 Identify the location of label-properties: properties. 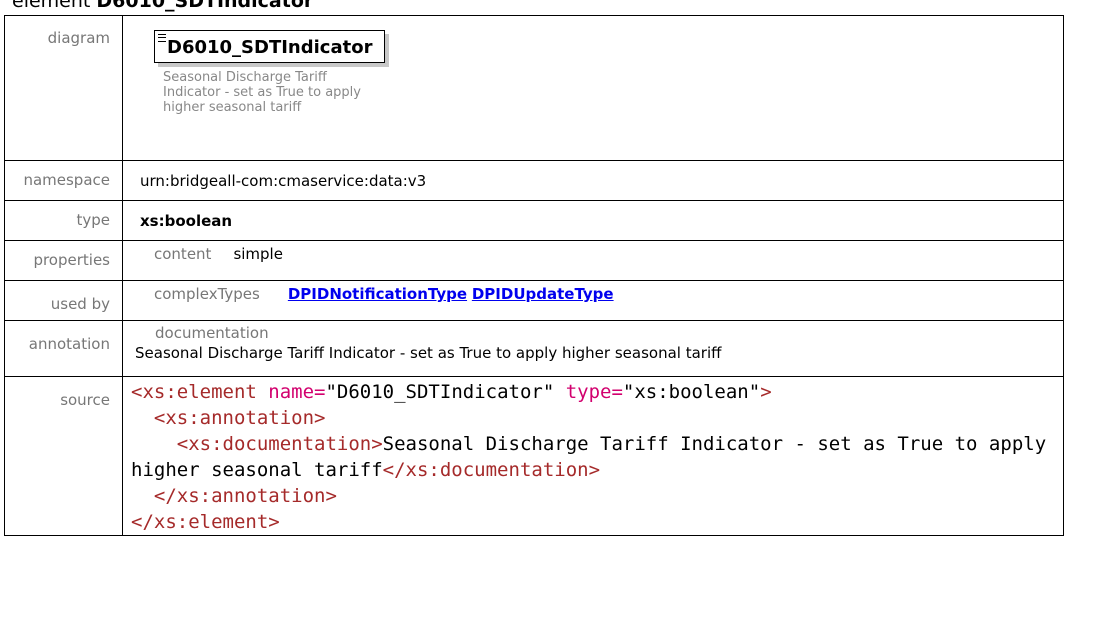
(63, 260).